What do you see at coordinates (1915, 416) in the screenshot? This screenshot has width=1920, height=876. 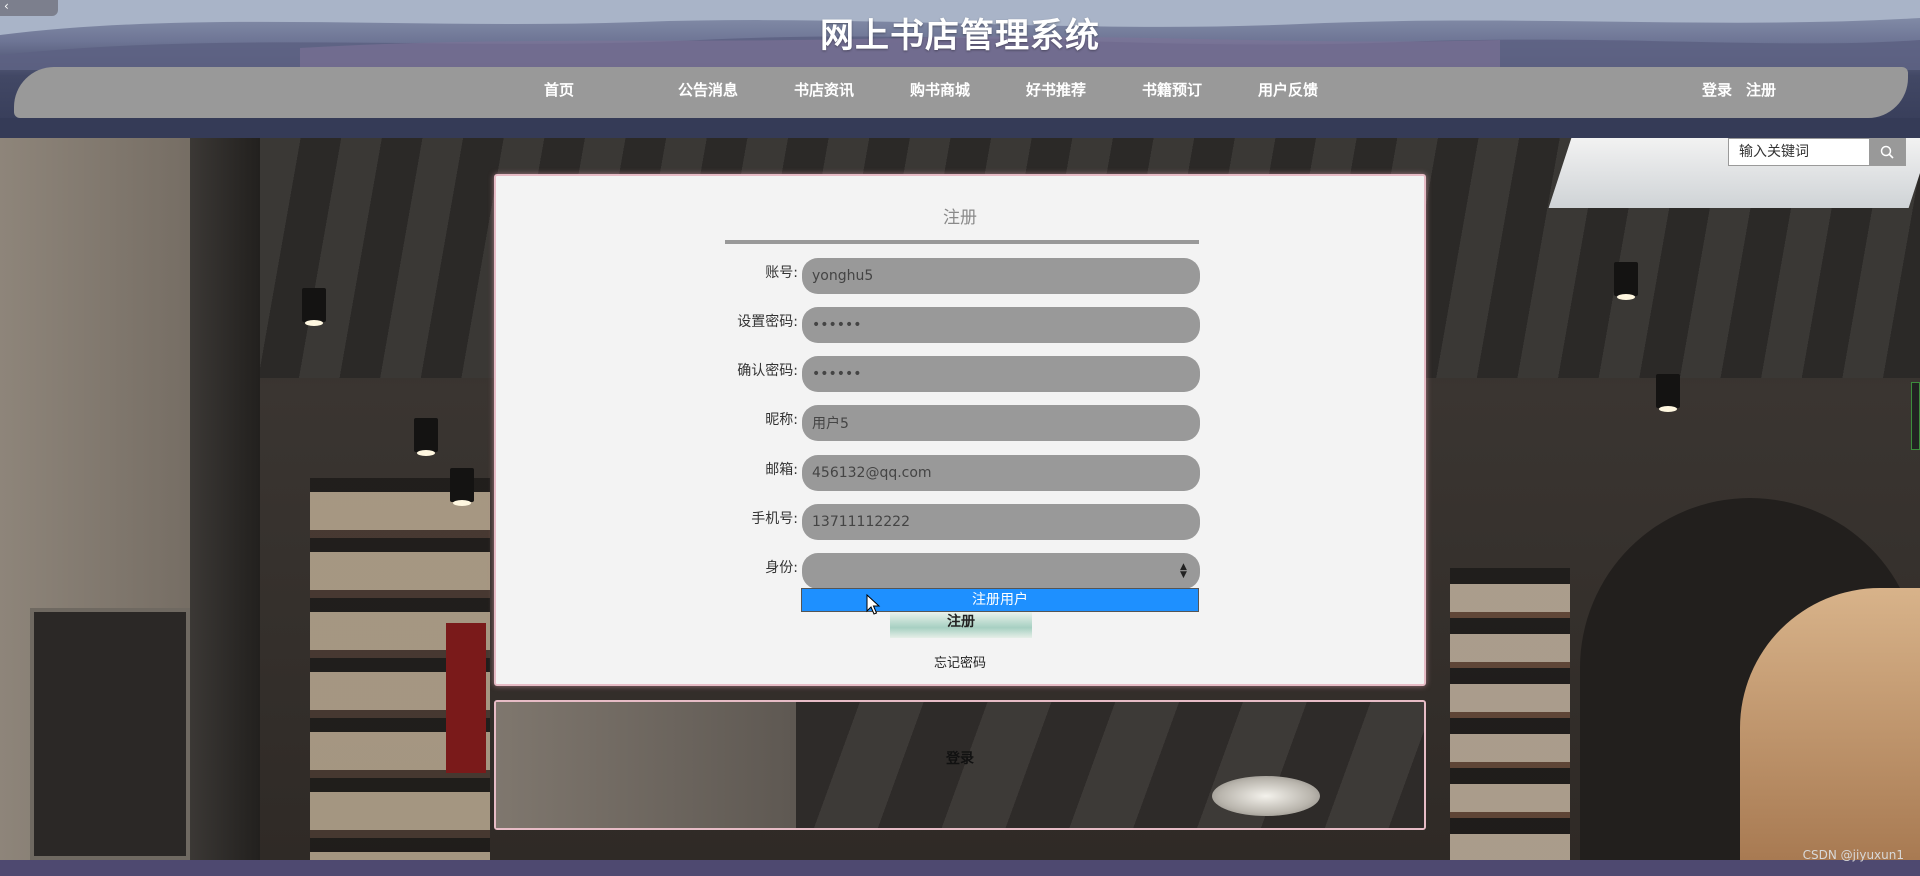 I see `side-scroll-widget` at bounding box center [1915, 416].